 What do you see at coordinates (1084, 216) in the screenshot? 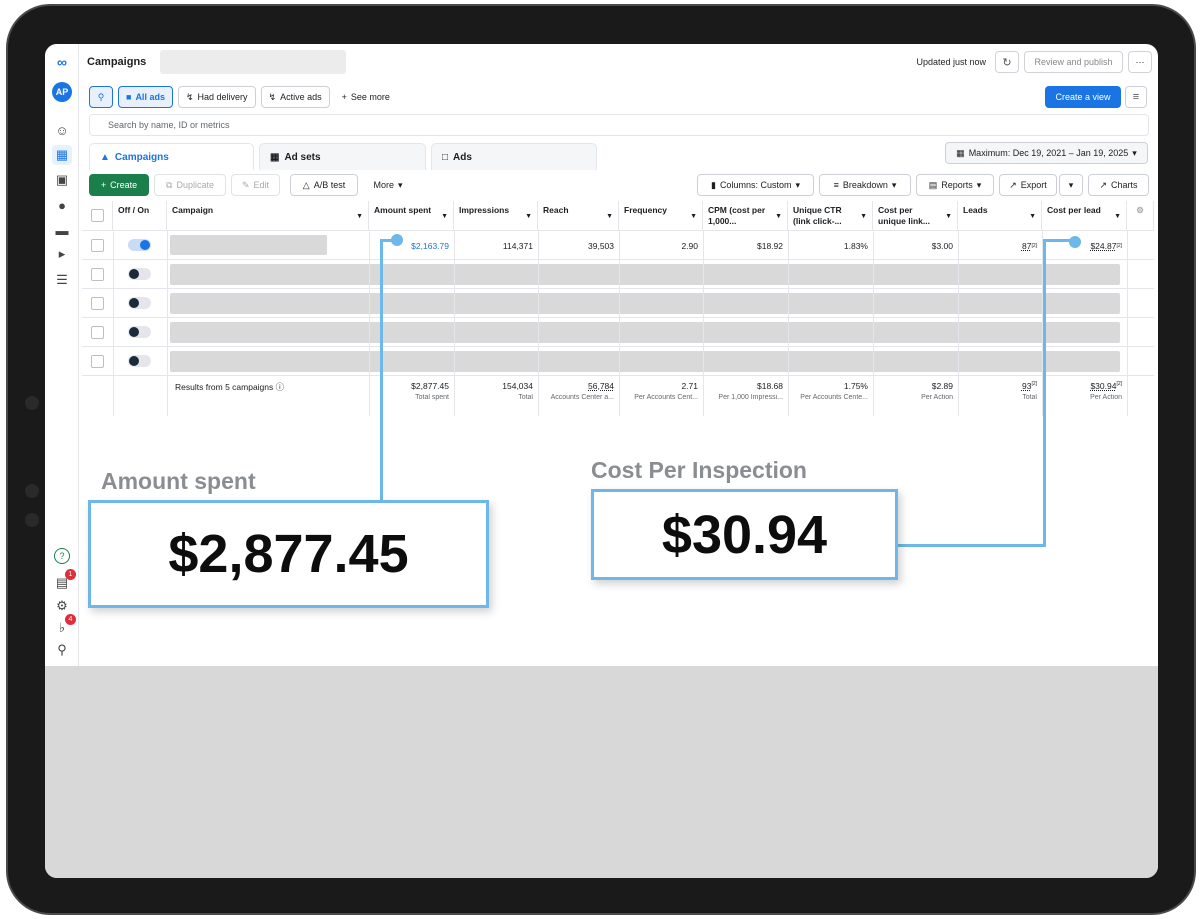
I see `cost-per-lead-header: Cost per lead ▼` at bounding box center [1084, 216].